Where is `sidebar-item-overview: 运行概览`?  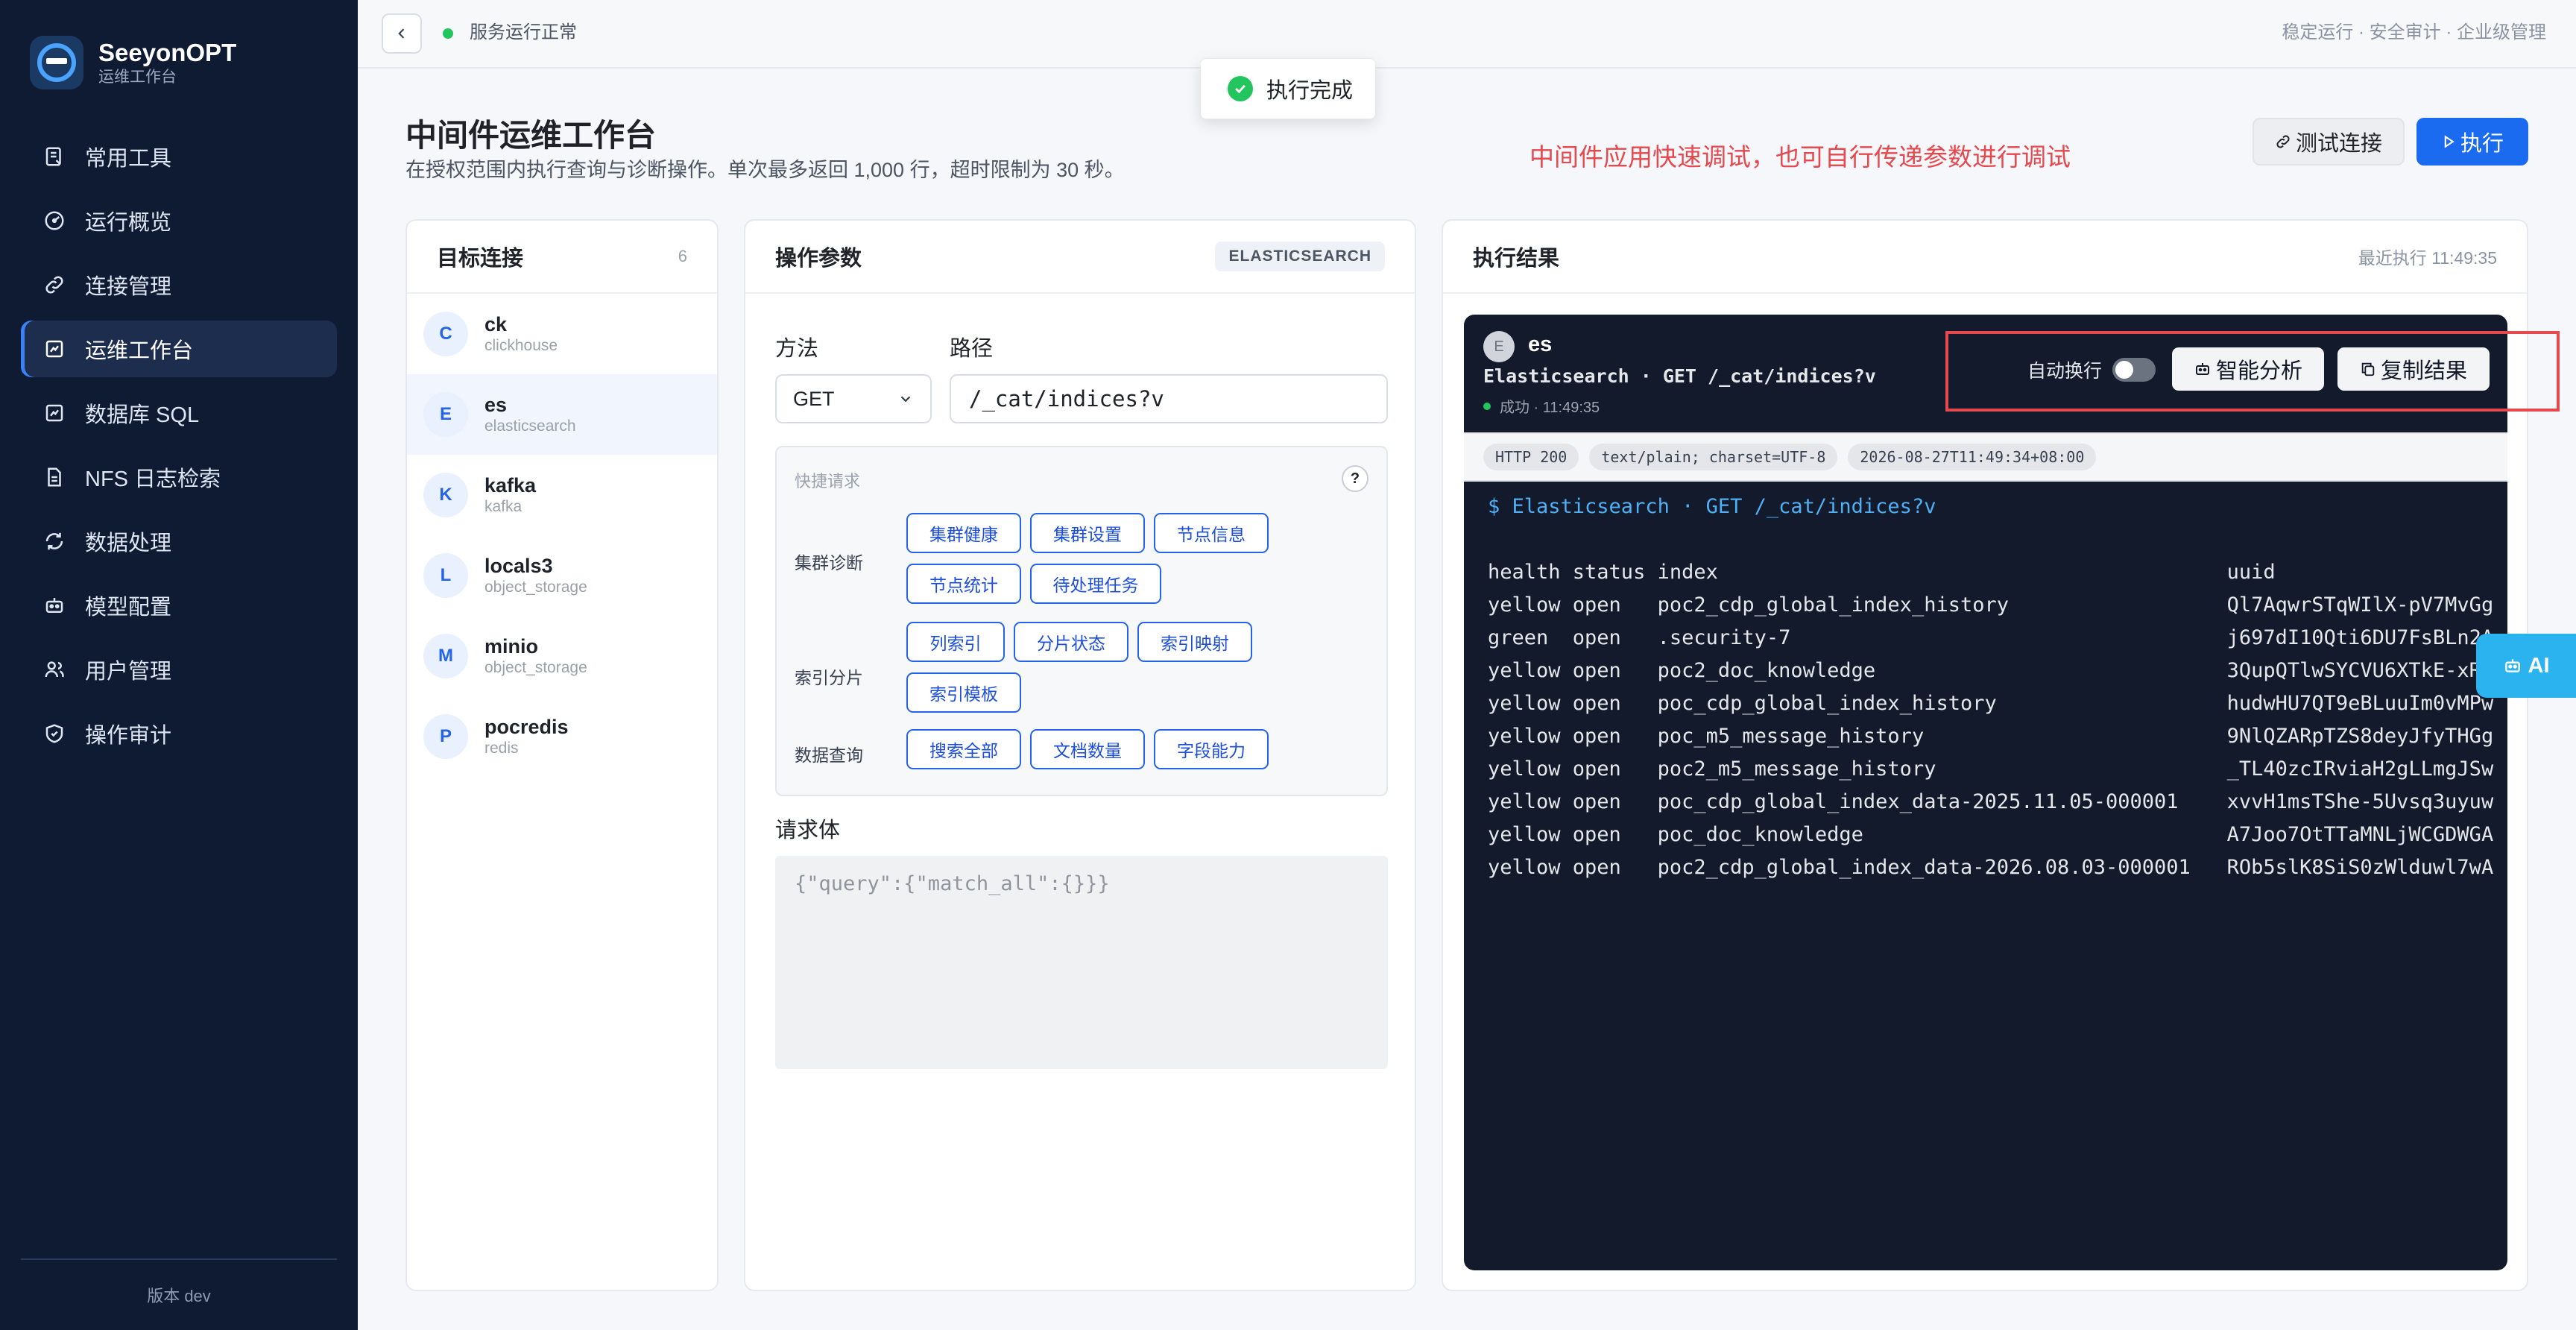
sidebar-item-overview: 运行概览 is located at coordinates (179, 220).